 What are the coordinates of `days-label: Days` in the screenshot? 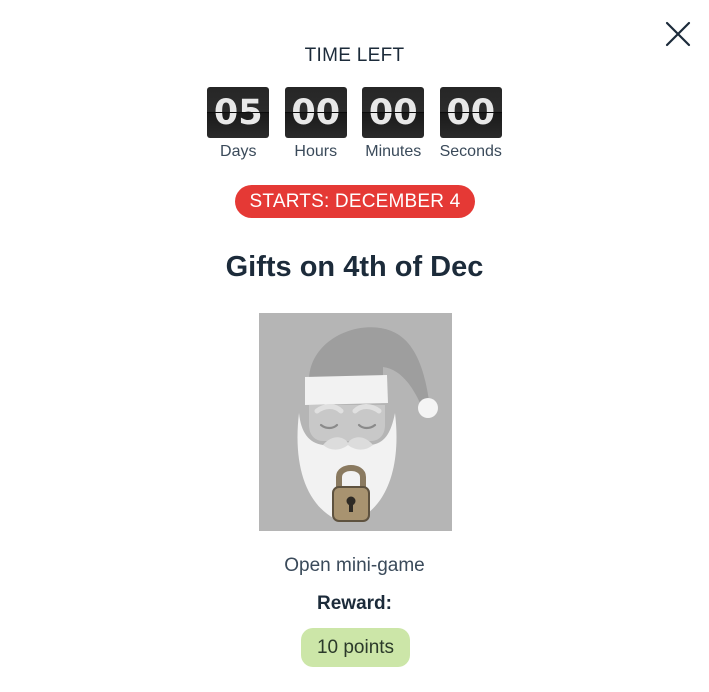 It's located at (238, 151).